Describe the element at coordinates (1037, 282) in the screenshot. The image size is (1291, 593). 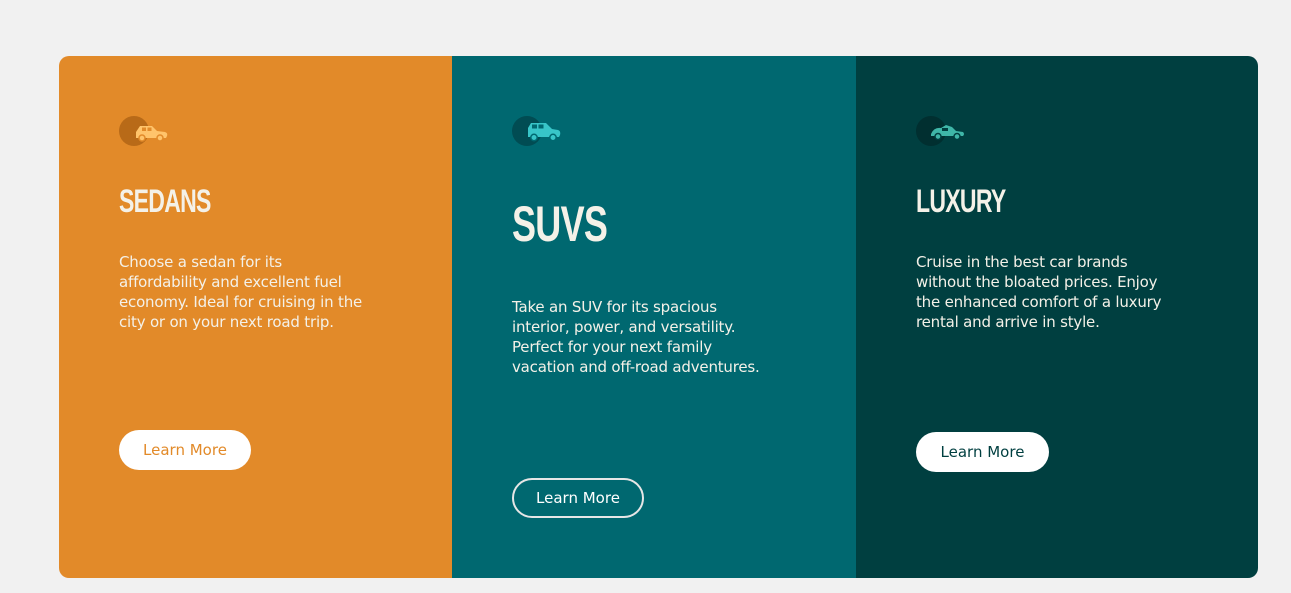
I see `card-description-line: without the bloated prices. Enjoy` at that location.